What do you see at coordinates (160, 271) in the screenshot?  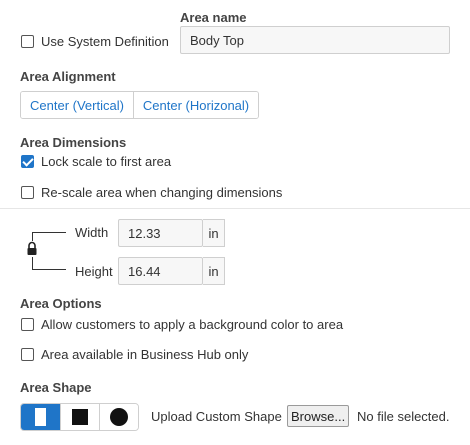 I see `height-input: 16.44` at bounding box center [160, 271].